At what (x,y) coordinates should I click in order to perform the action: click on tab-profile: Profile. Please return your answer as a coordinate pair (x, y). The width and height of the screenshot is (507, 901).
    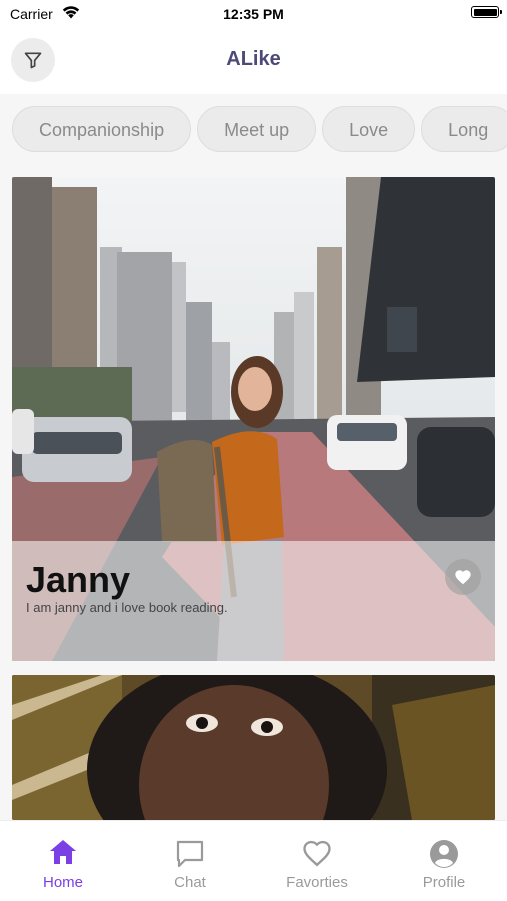
    Looking at the image, I should click on (444, 861).